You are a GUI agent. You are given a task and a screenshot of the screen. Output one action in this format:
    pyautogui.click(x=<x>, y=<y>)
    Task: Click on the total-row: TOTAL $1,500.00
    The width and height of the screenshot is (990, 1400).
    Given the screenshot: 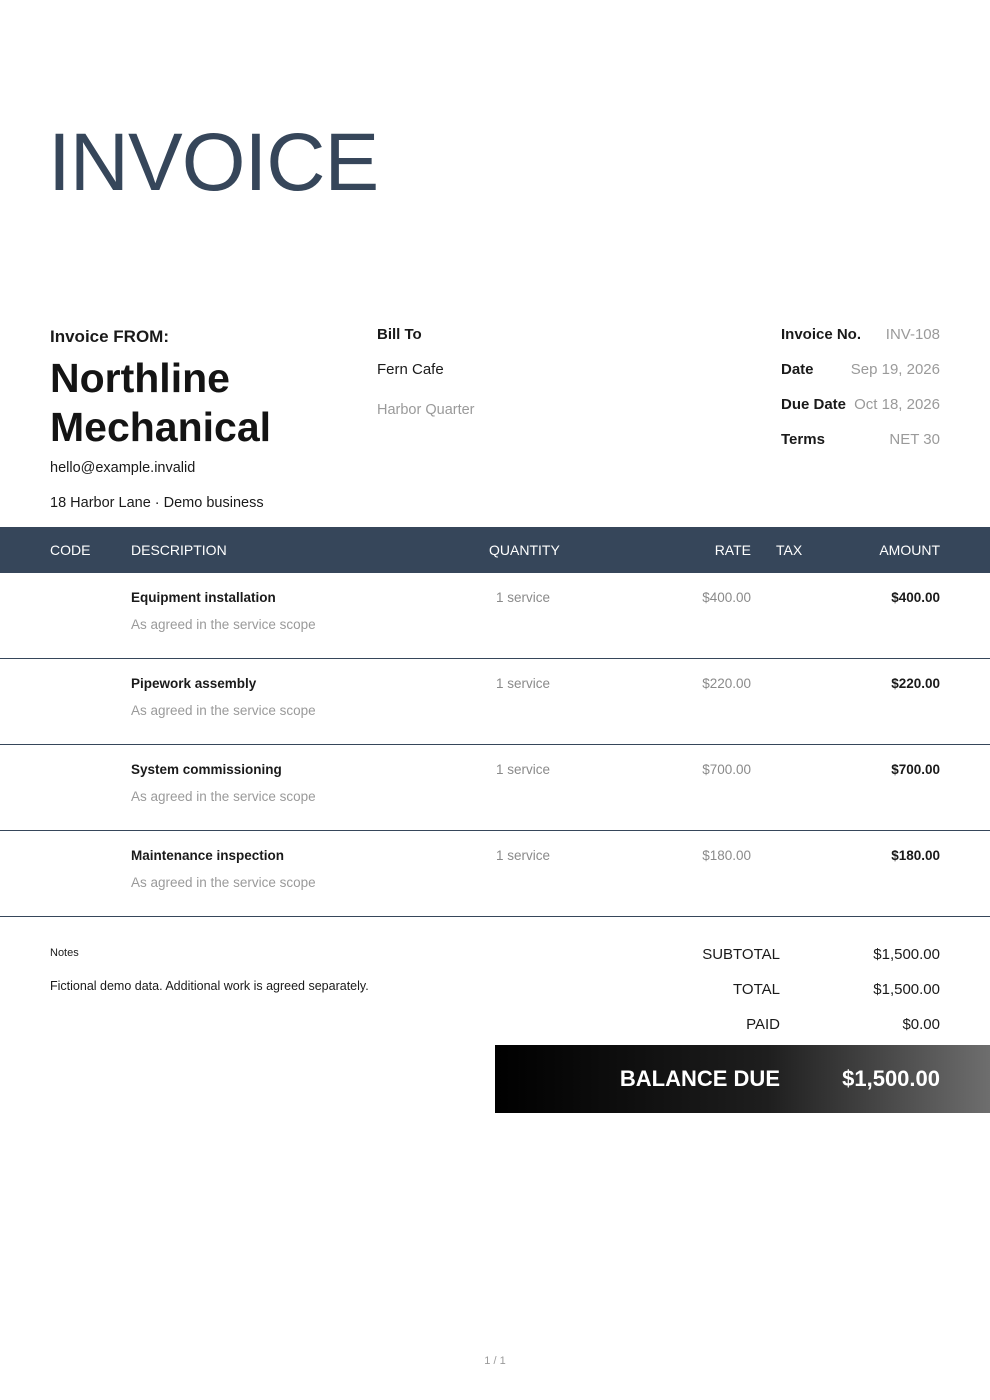 What is the action you would take?
    pyautogui.click(x=717, y=997)
    